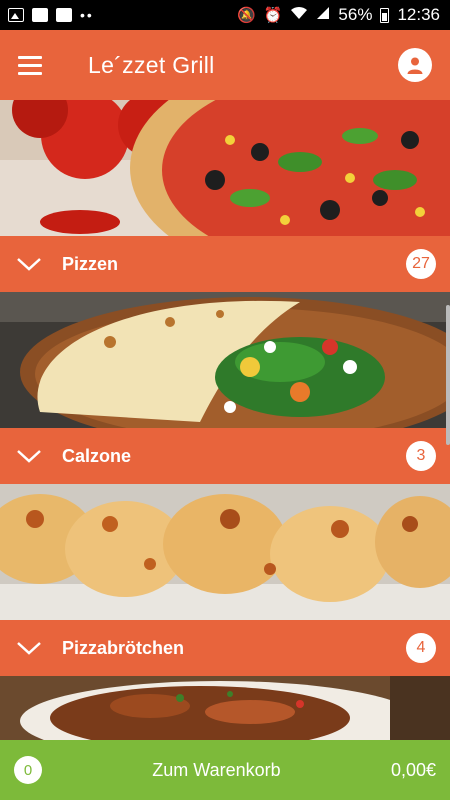 Image resolution: width=450 pixels, height=800 pixels. I want to click on profile-icon, so click(415, 65).